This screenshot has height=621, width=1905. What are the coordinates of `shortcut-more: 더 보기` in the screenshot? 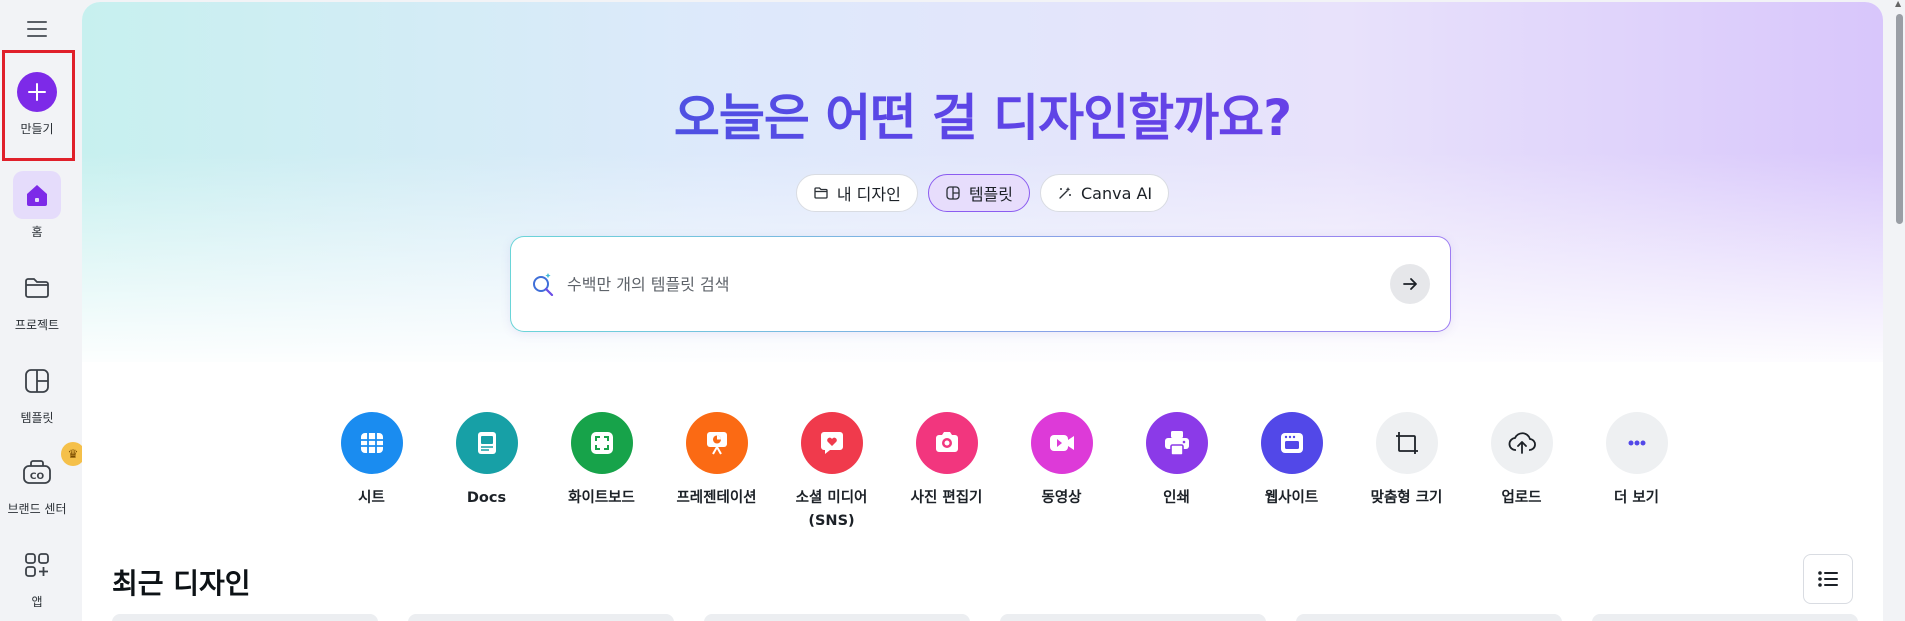 It's located at (1636, 471).